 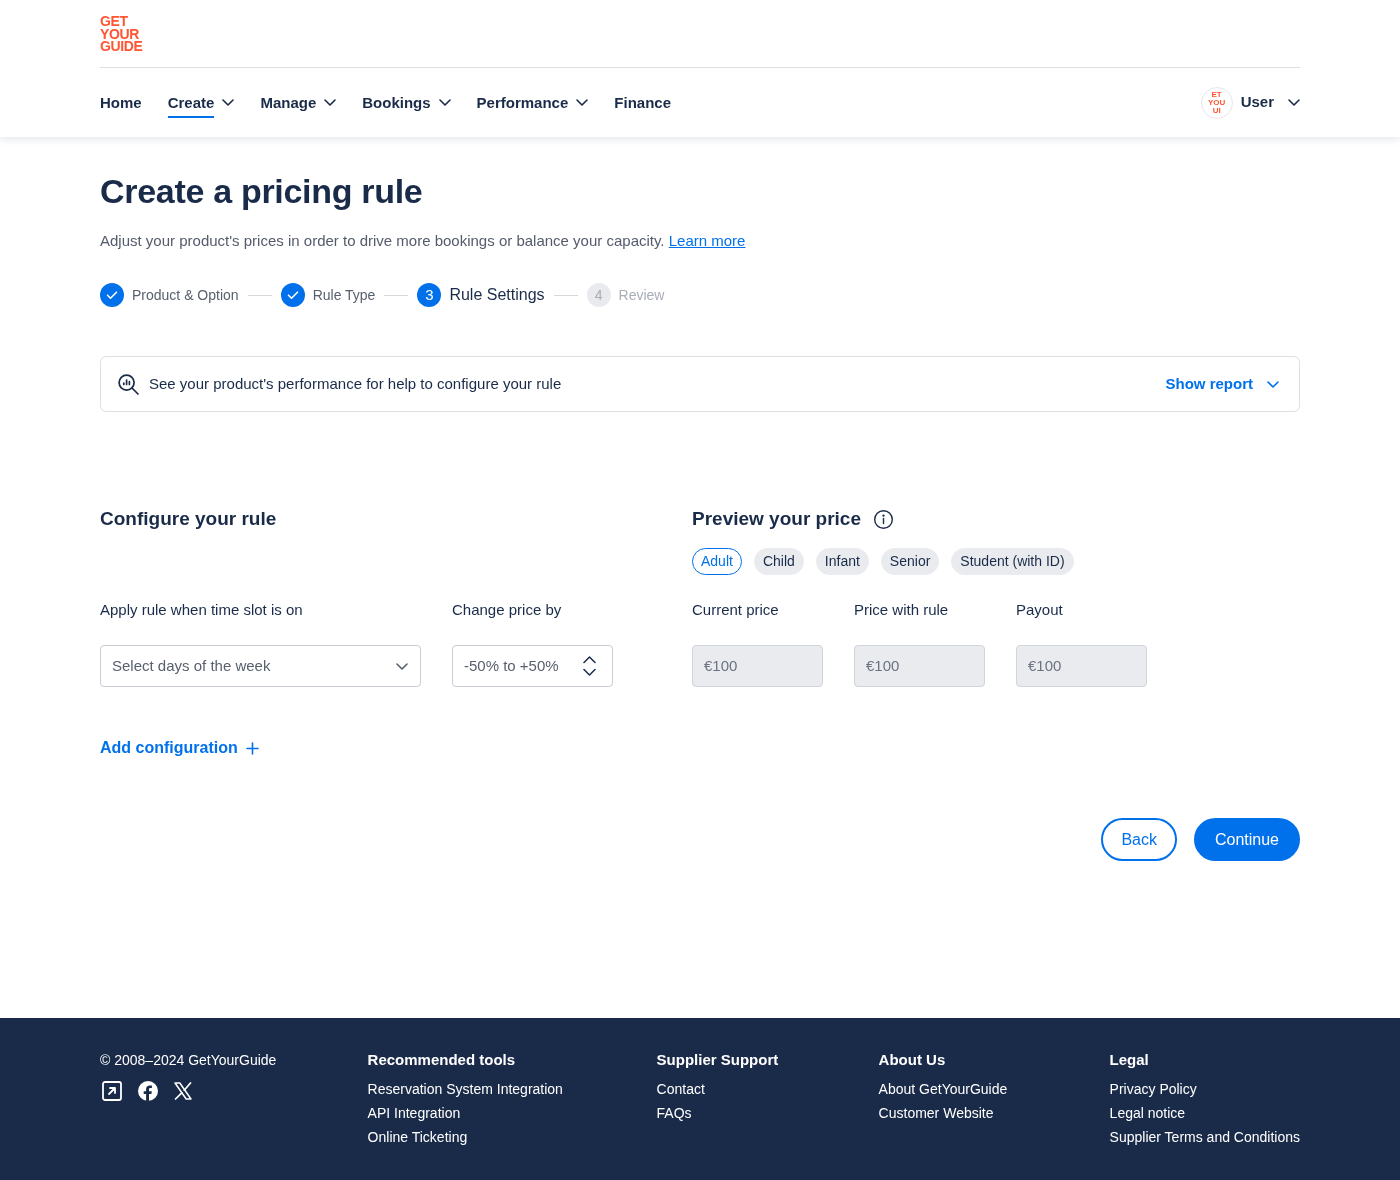 What do you see at coordinates (188, 1060) in the screenshot?
I see `copyright-text: © 2008–2024 GetYourGuide` at bounding box center [188, 1060].